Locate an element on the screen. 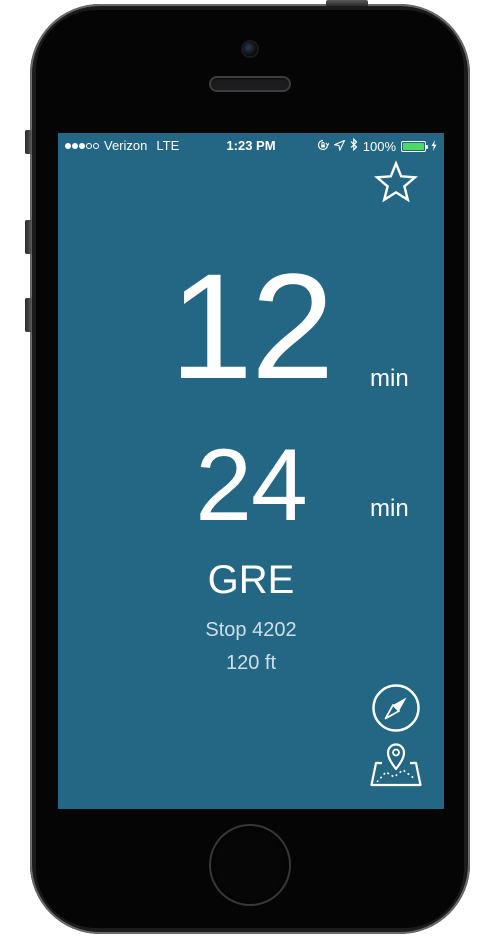  front-camera is located at coordinates (250, 49).